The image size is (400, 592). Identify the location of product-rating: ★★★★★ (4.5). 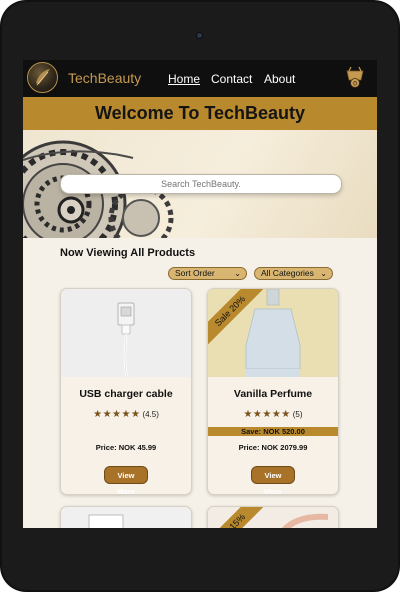
(126, 414).